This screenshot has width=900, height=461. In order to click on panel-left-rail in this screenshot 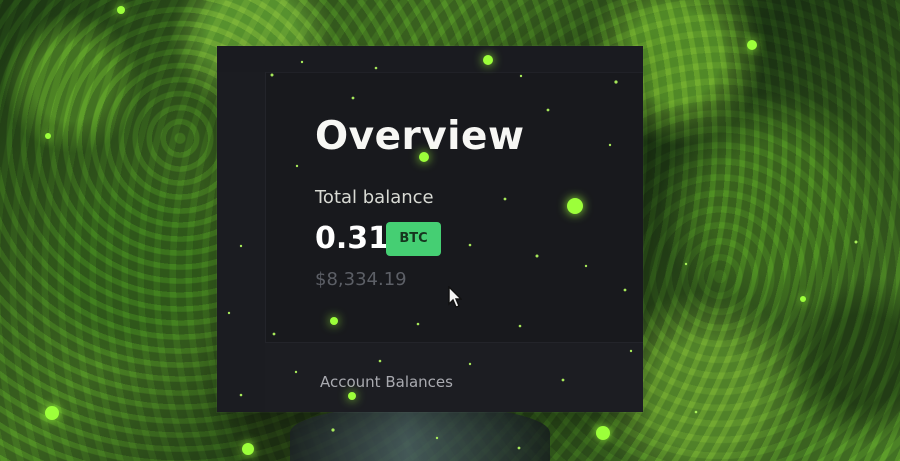, I will do `click(241, 242)`.